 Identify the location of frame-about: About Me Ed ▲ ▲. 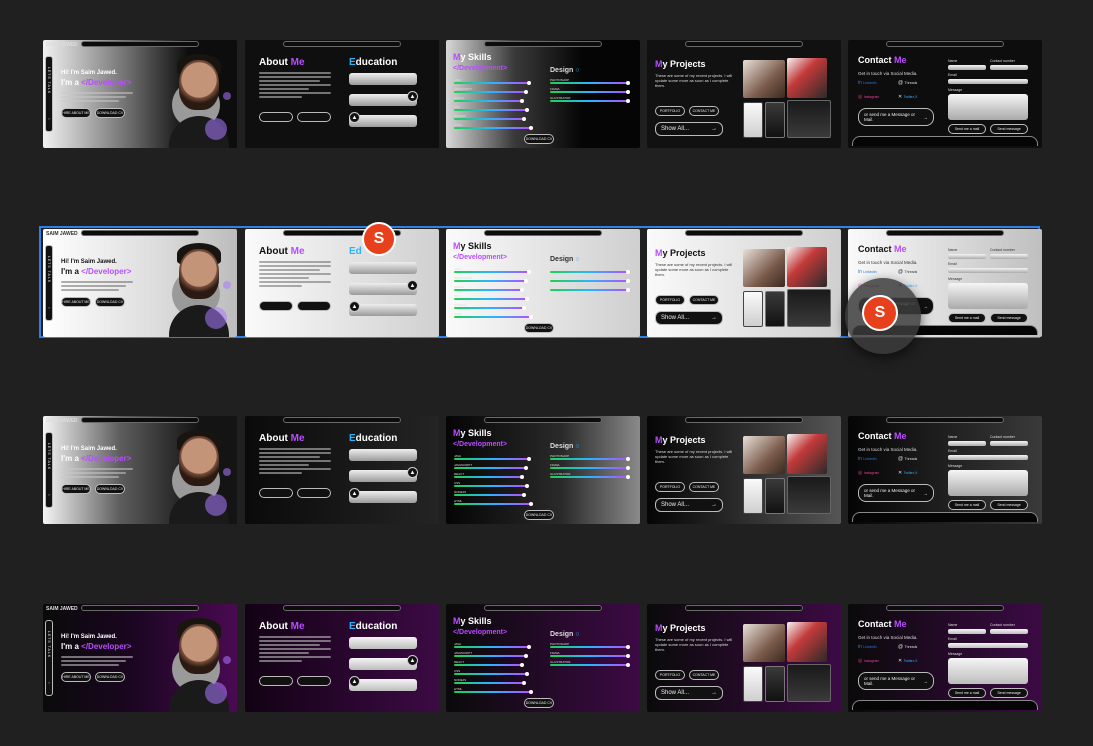
(342, 283).